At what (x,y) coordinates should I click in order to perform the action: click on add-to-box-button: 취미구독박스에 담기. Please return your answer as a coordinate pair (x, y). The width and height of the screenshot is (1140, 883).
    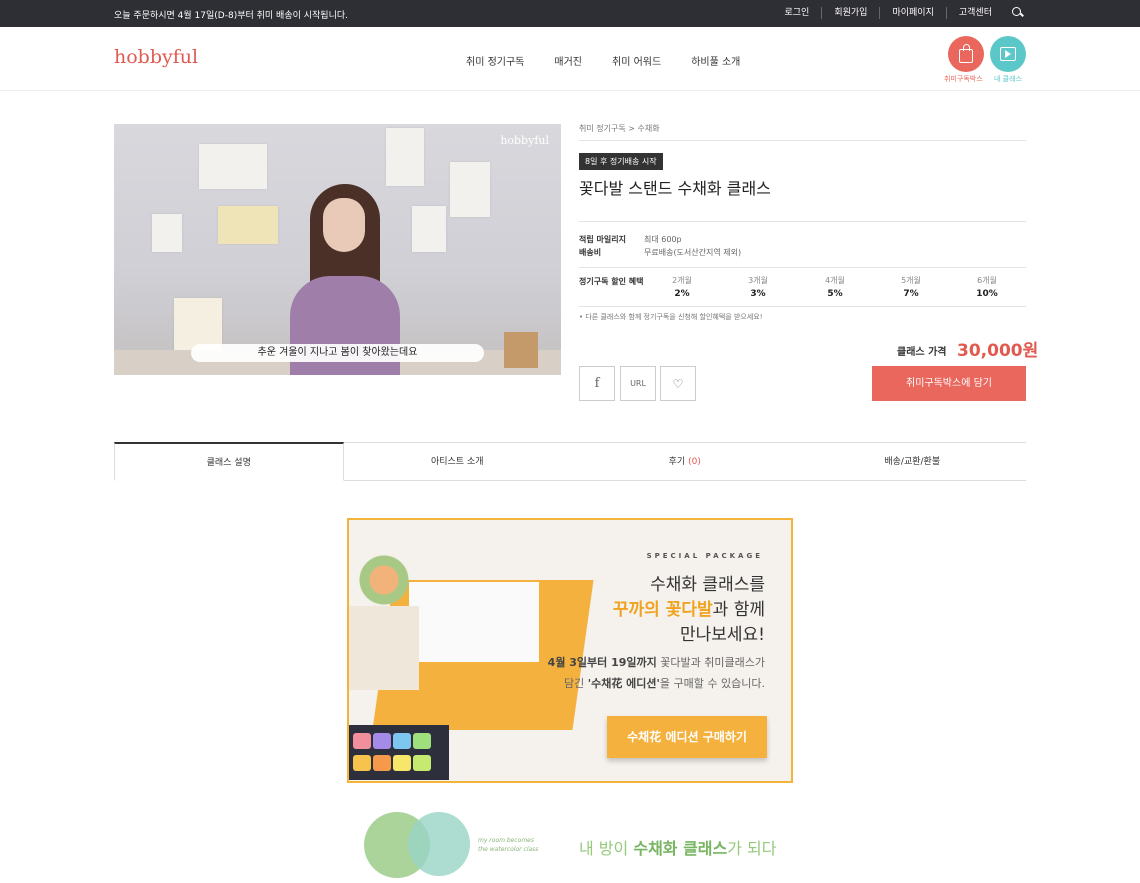
    Looking at the image, I should click on (949, 383).